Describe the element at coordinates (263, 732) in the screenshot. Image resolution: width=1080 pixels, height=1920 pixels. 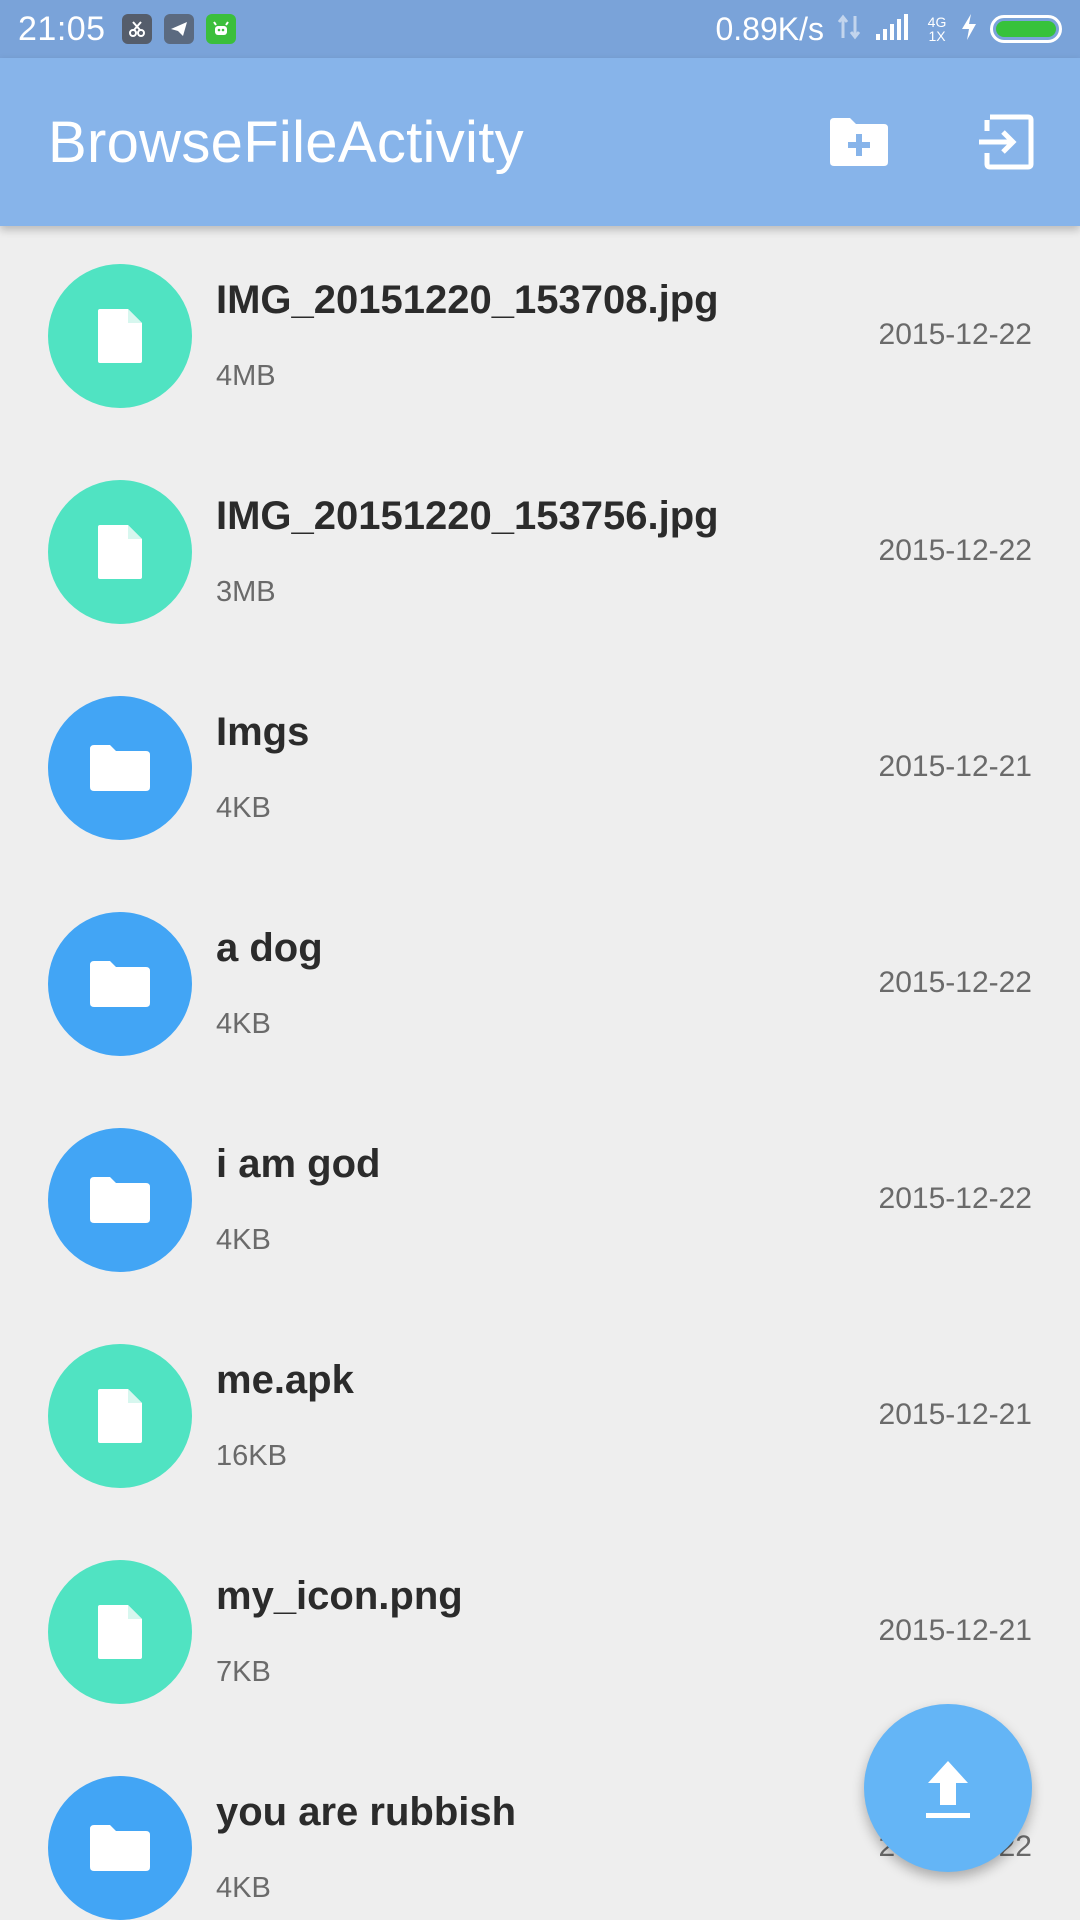
I see `file-name: Imgs` at that location.